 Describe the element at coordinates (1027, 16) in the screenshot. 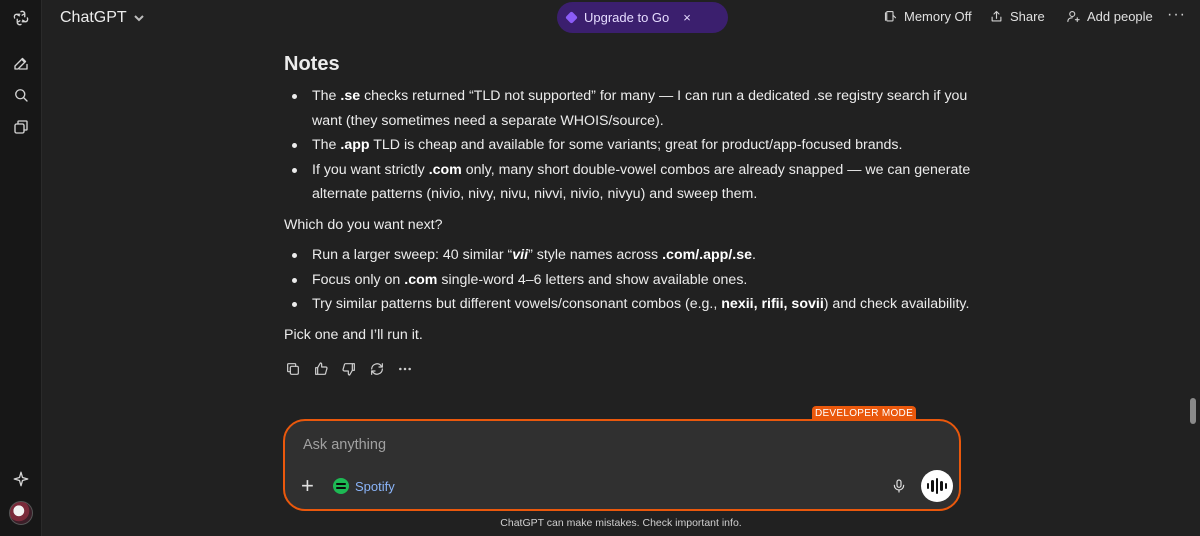

I see `share-label: Share` at that location.